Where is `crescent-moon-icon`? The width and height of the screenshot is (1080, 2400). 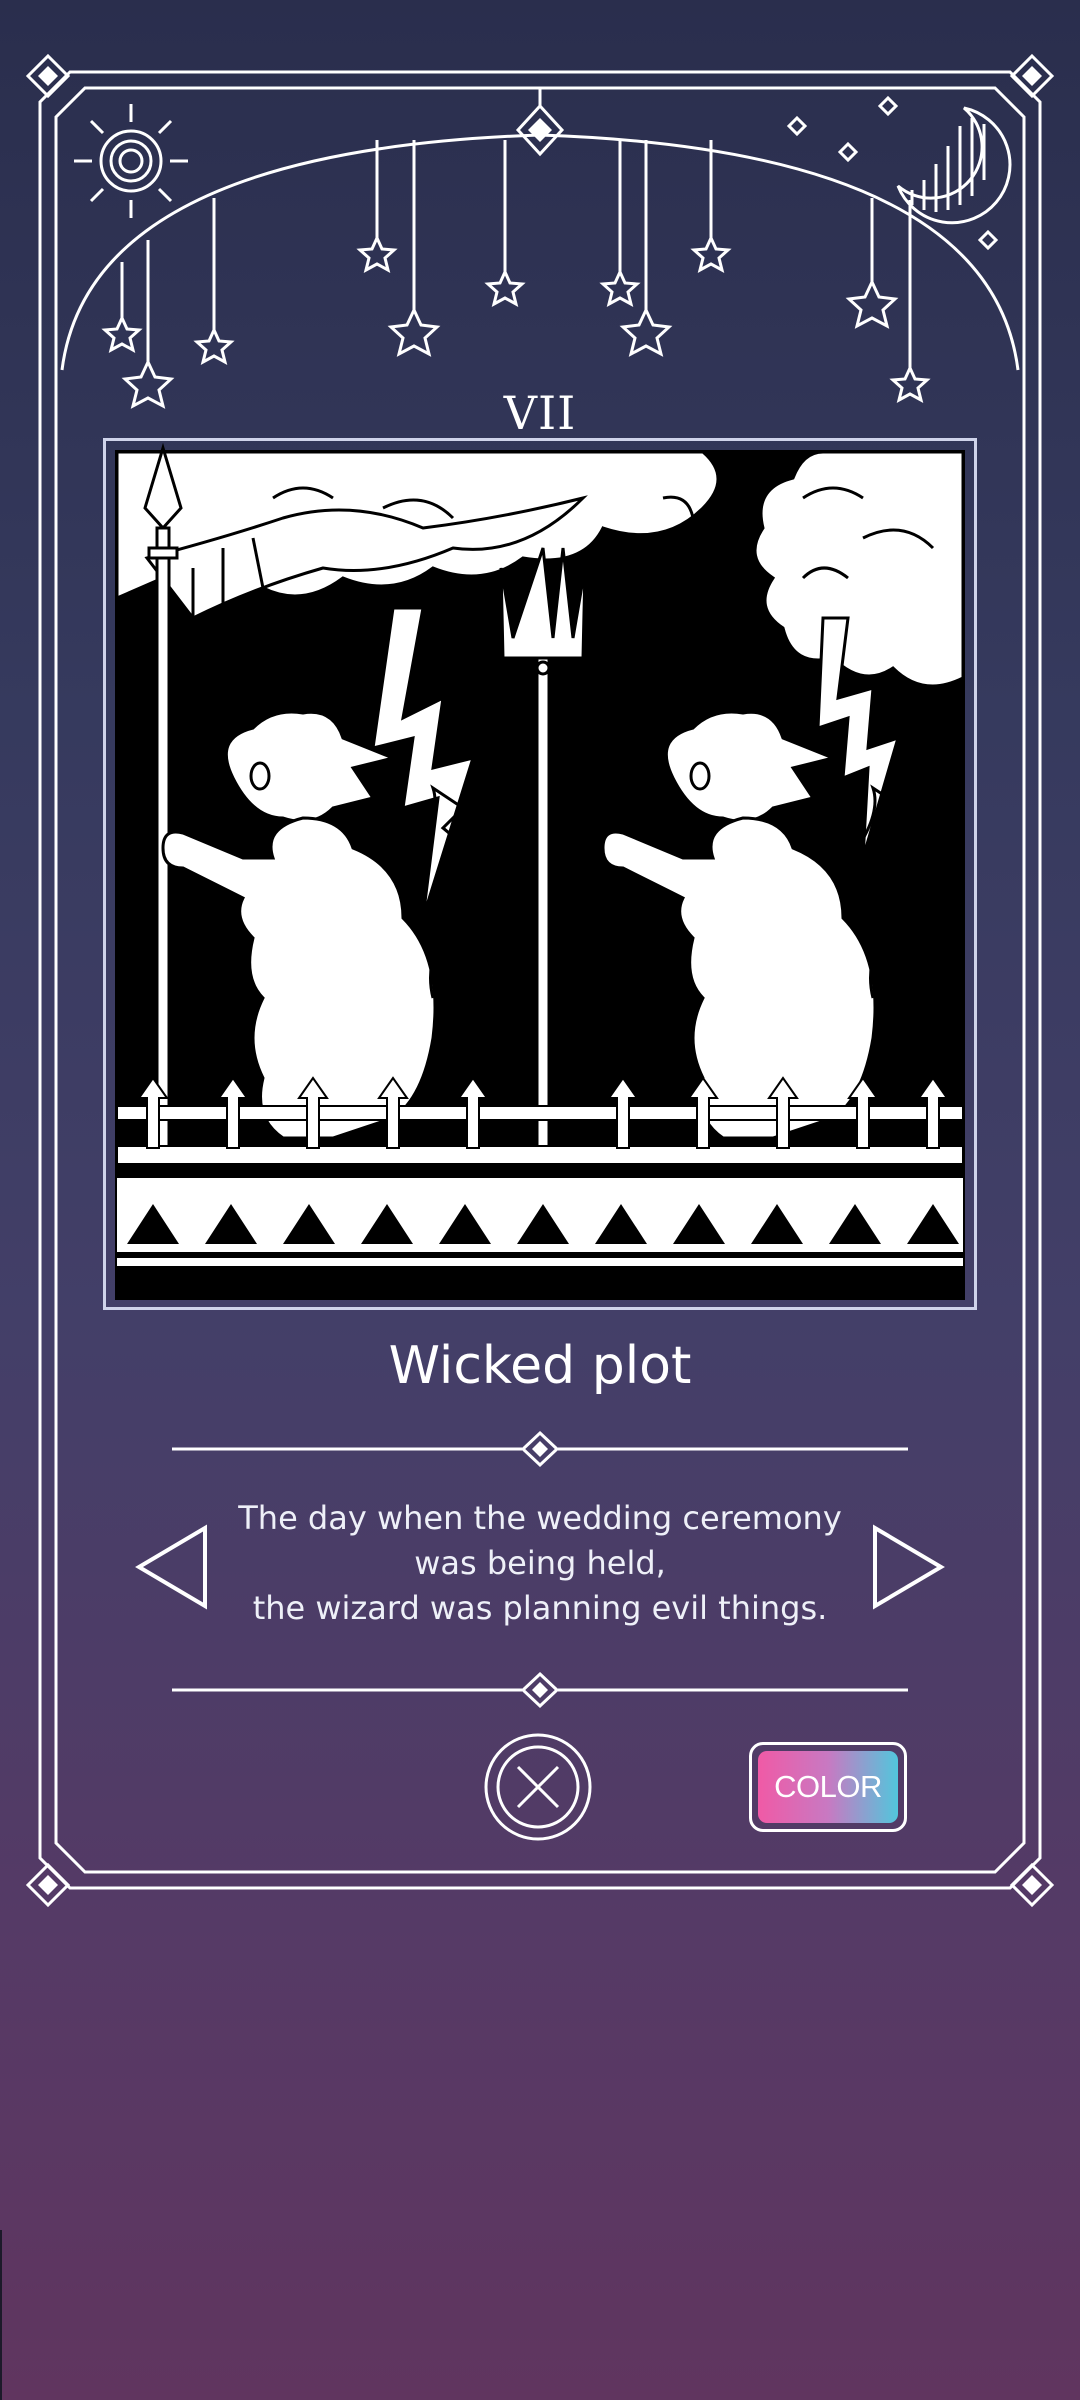
crescent-moon-icon is located at coordinates (954, 165).